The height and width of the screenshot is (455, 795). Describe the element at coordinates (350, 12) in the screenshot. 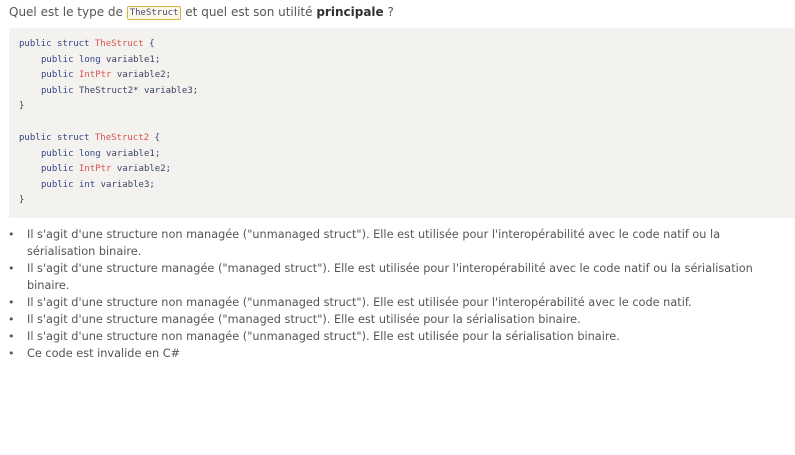

I see `question-bold: principale` at that location.